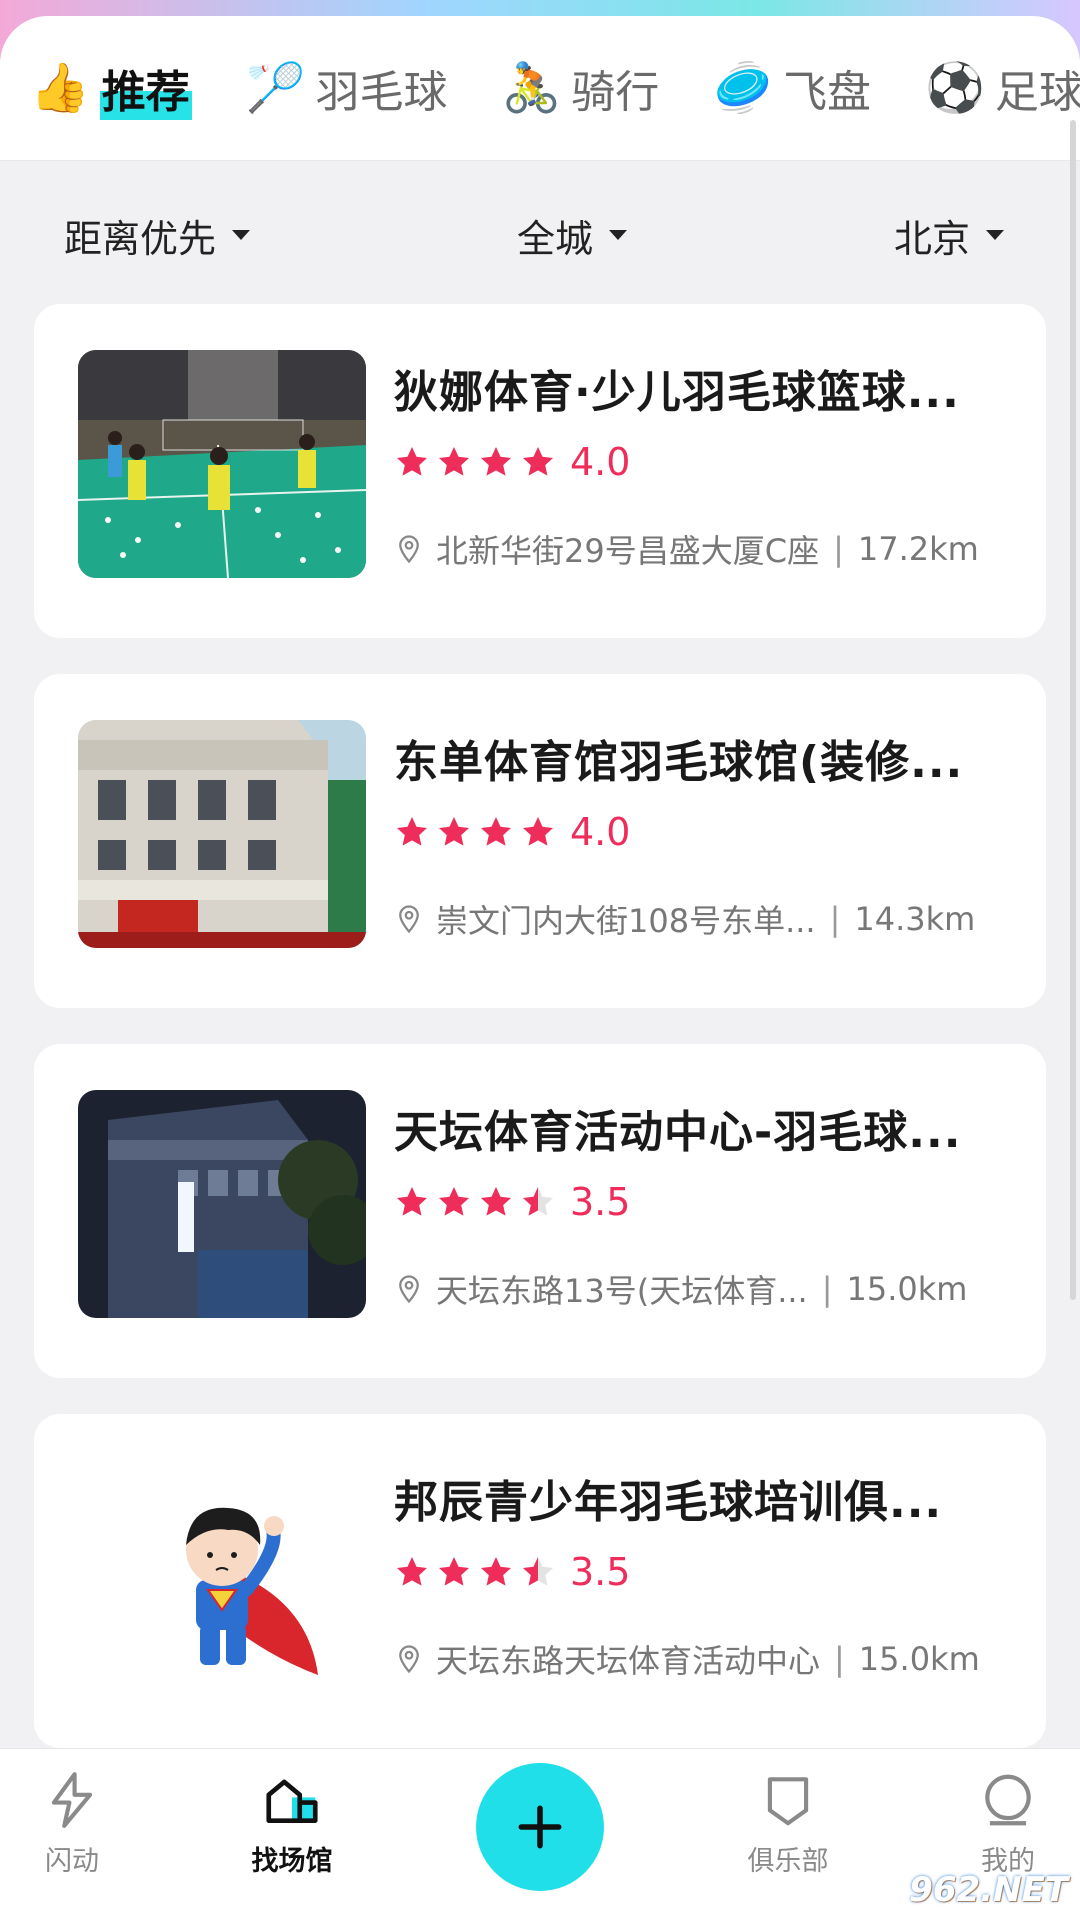 The image size is (1080, 1920). Describe the element at coordinates (145, 88) in the screenshot. I see `tab-label: 推荐` at that location.